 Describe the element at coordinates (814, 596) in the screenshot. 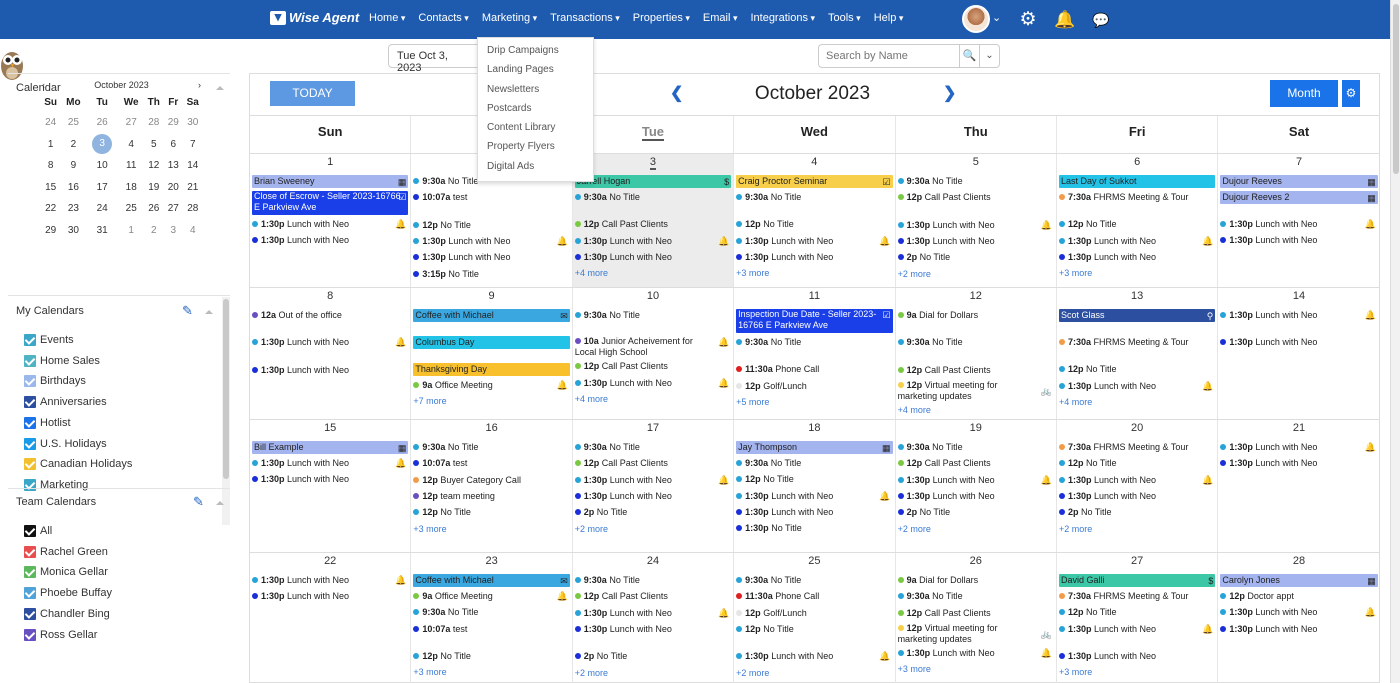

I see `timed-event: 11:30a Phone Call` at that location.